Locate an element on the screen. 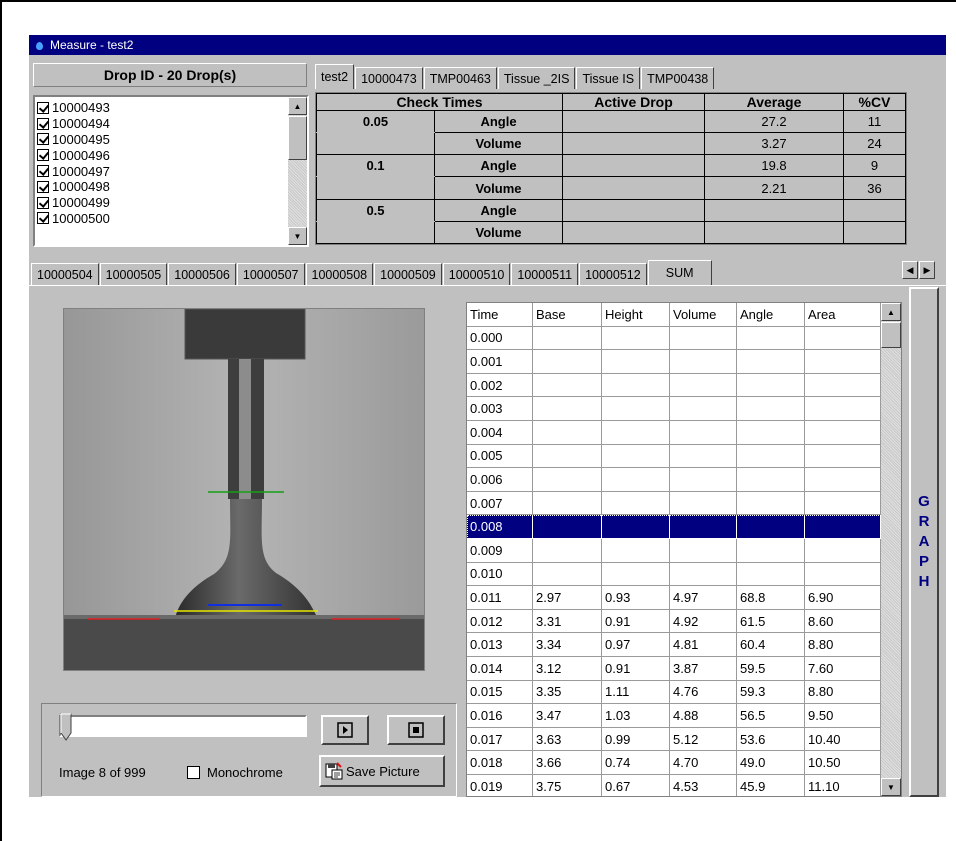 The image size is (956, 841). tab-drop: 10000510 is located at coordinates (476, 274).